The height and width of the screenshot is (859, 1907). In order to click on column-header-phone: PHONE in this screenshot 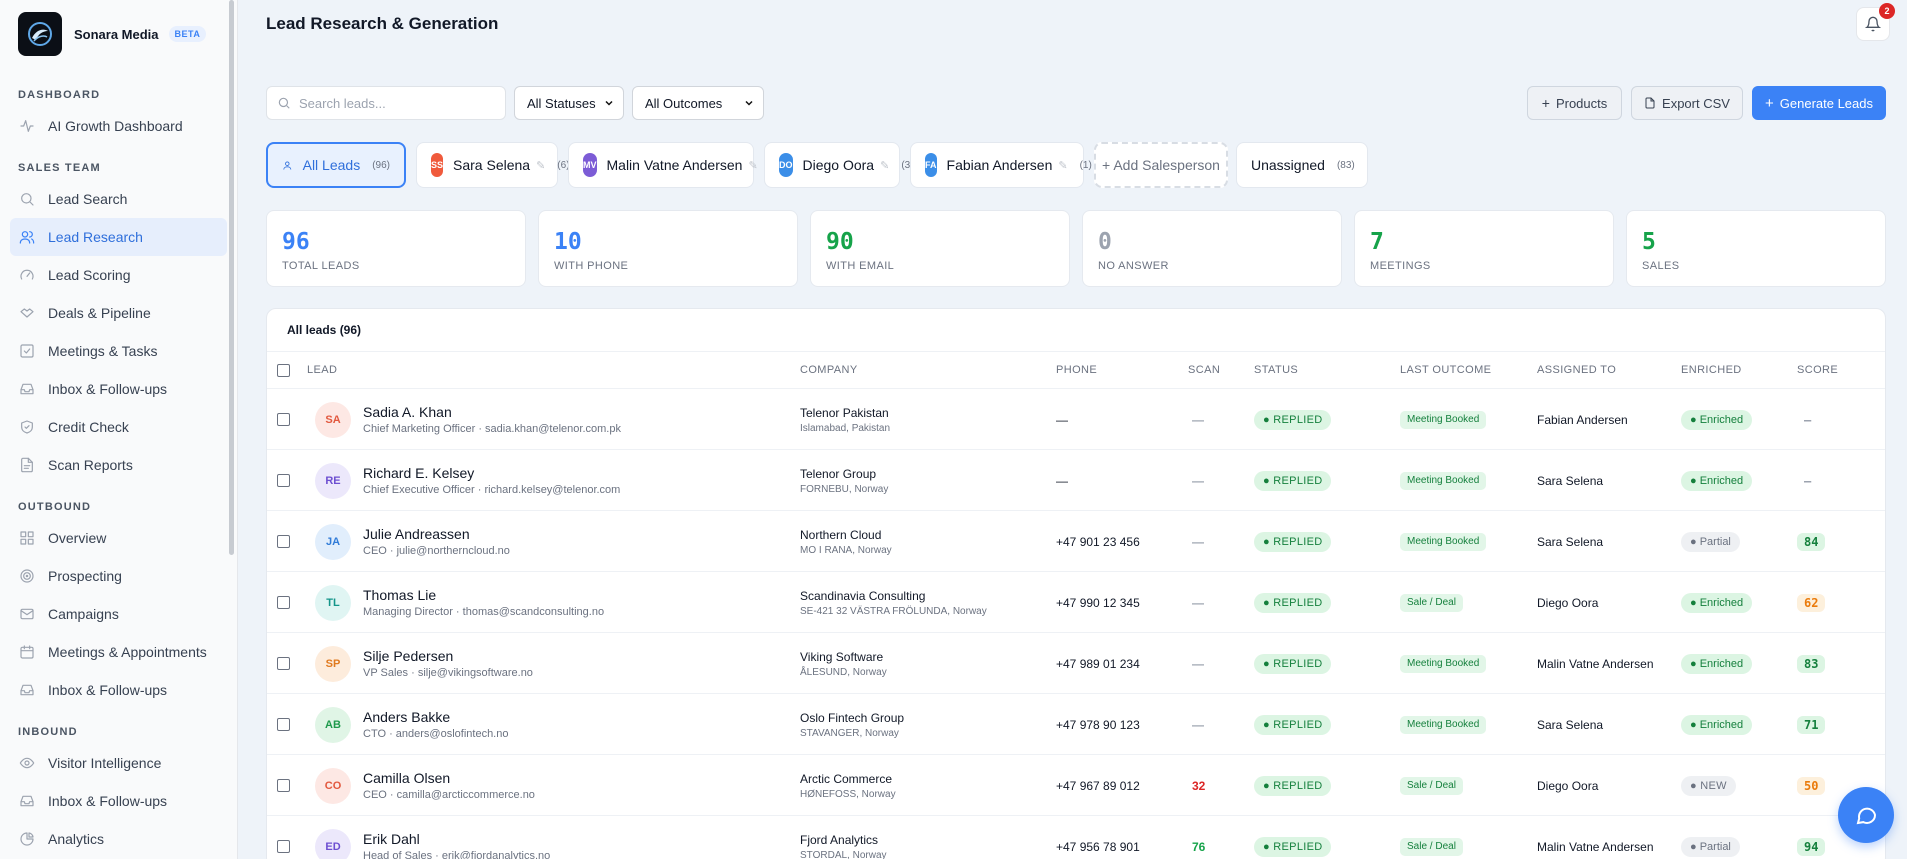, I will do `click(1076, 370)`.